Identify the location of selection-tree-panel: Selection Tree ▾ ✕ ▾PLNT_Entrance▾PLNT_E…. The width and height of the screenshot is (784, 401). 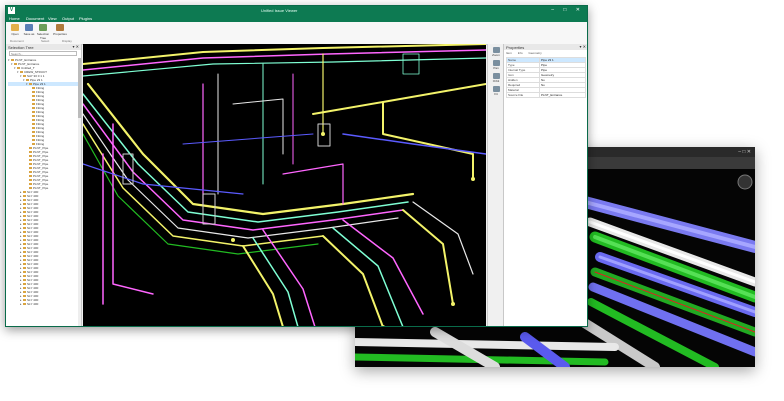
(44, 185).